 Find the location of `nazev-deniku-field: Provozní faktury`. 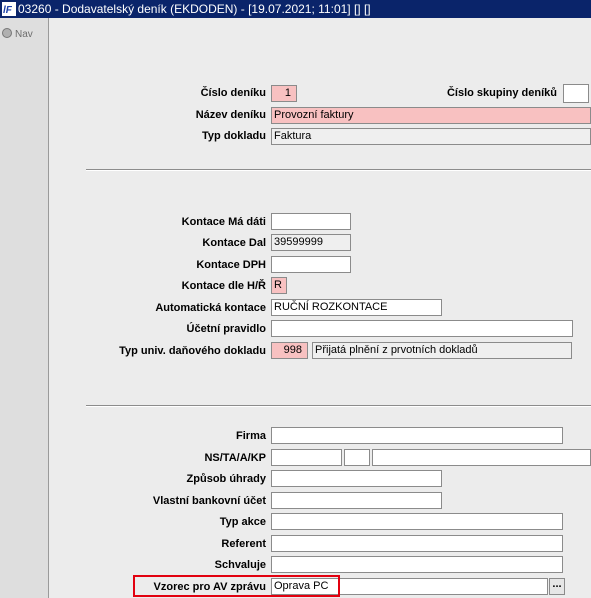

nazev-deniku-field: Provozní faktury is located at coordinates (431, 115).